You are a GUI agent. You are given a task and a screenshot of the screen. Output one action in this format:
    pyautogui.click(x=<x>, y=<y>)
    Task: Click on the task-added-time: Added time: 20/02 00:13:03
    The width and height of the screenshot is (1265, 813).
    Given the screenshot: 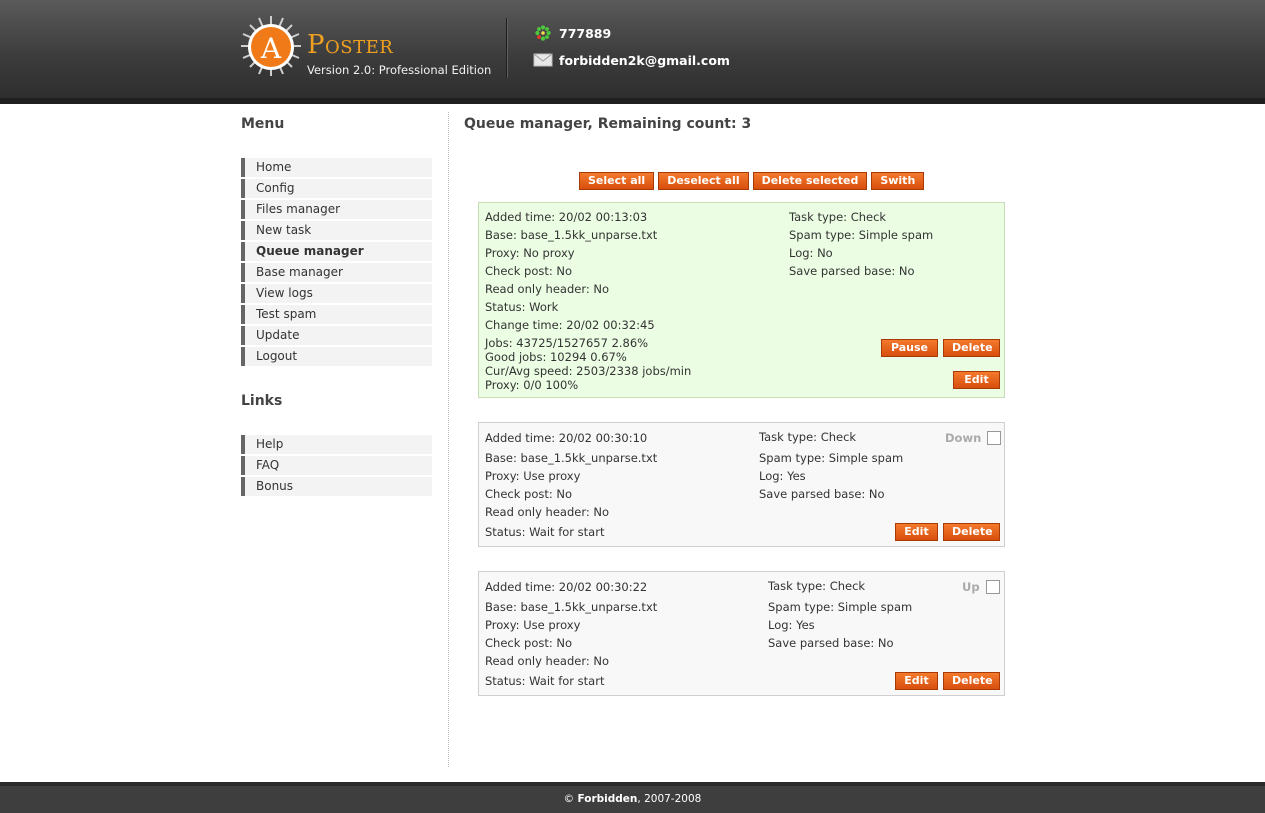 What is the action you would take?
    pyautogui.click(x=566, y=217)
    